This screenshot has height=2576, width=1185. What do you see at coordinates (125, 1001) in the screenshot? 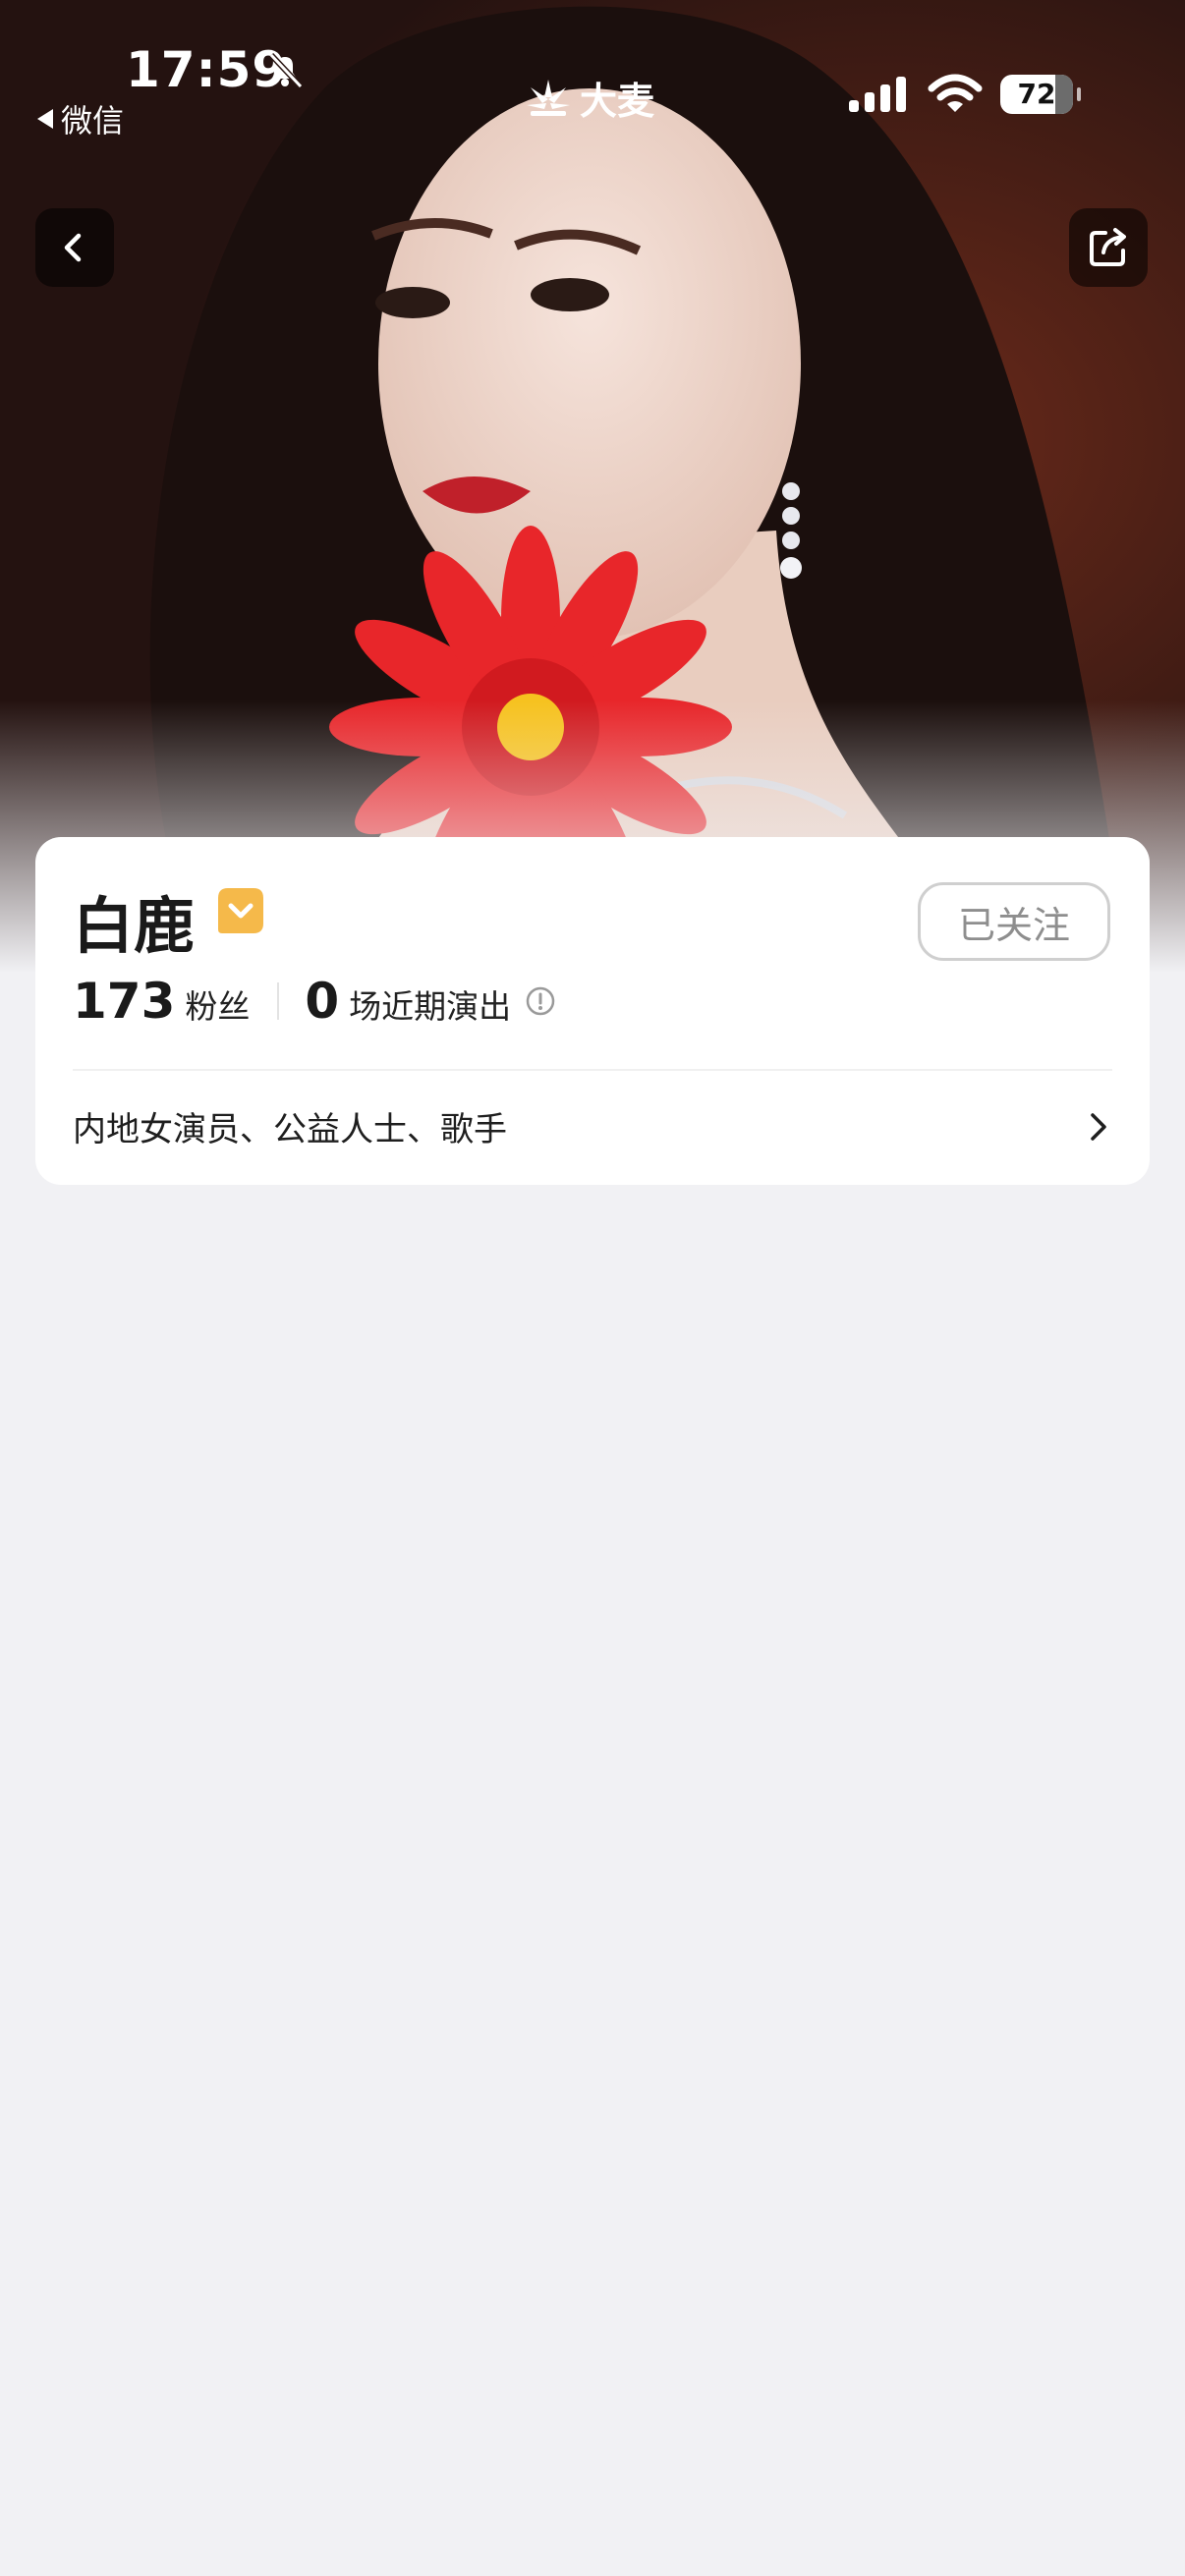
I see `followers-count: 173` at bounding box center [125, 1001].